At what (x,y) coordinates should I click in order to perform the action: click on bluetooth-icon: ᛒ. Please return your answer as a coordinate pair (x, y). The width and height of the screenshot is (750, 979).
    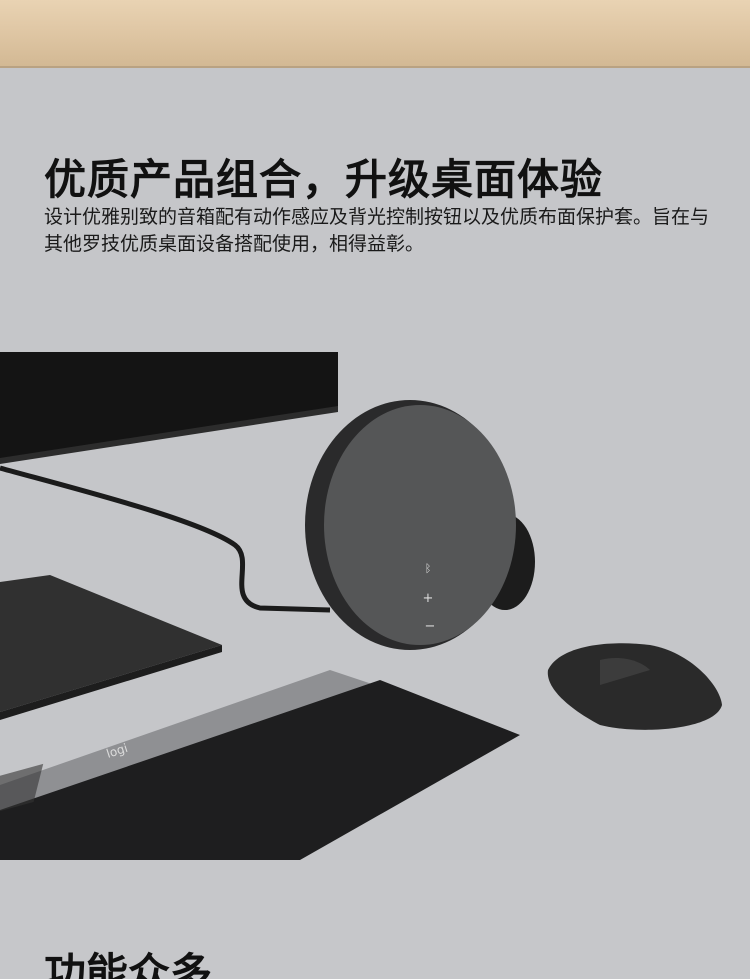
    Looking at the image, I should click on (428, 568).